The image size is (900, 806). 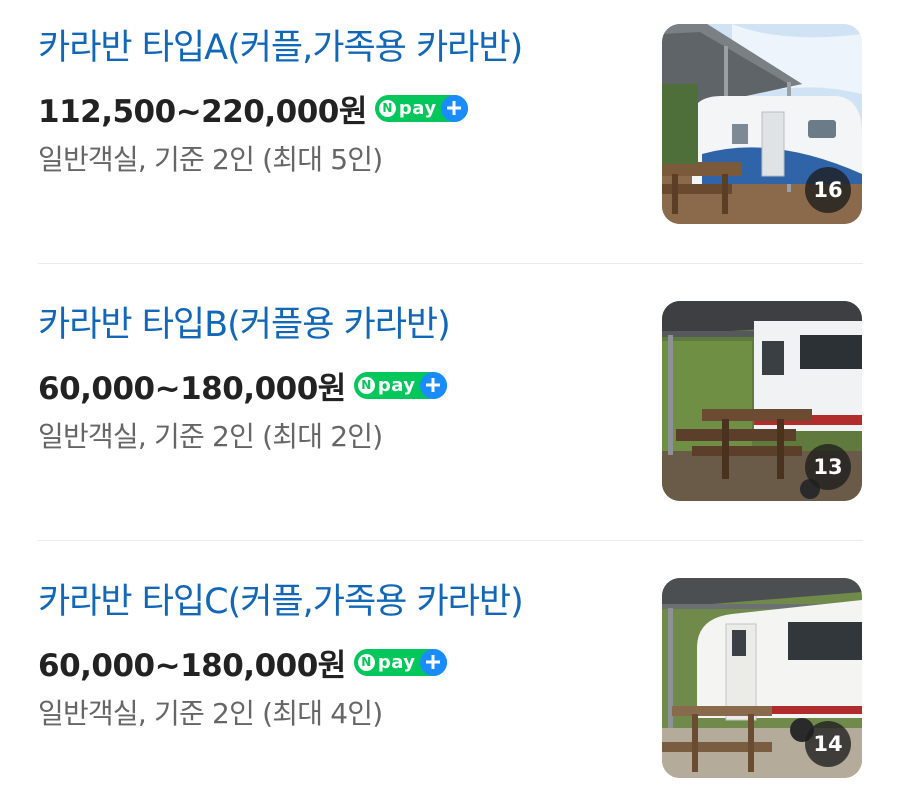 What do you see at coordinates (762, 124) in the screenshot?
I see `room-photo: 16` at bounding box center [762, 124].